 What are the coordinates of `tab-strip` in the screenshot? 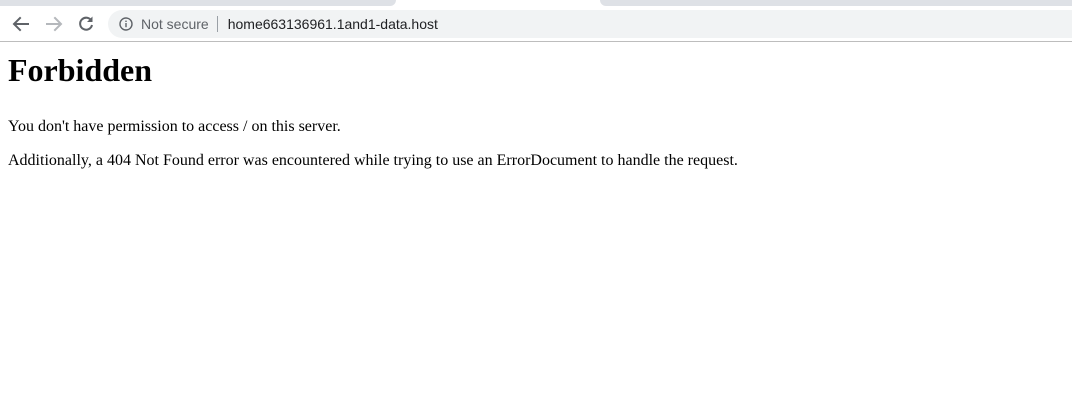 It's located at (536, 3).